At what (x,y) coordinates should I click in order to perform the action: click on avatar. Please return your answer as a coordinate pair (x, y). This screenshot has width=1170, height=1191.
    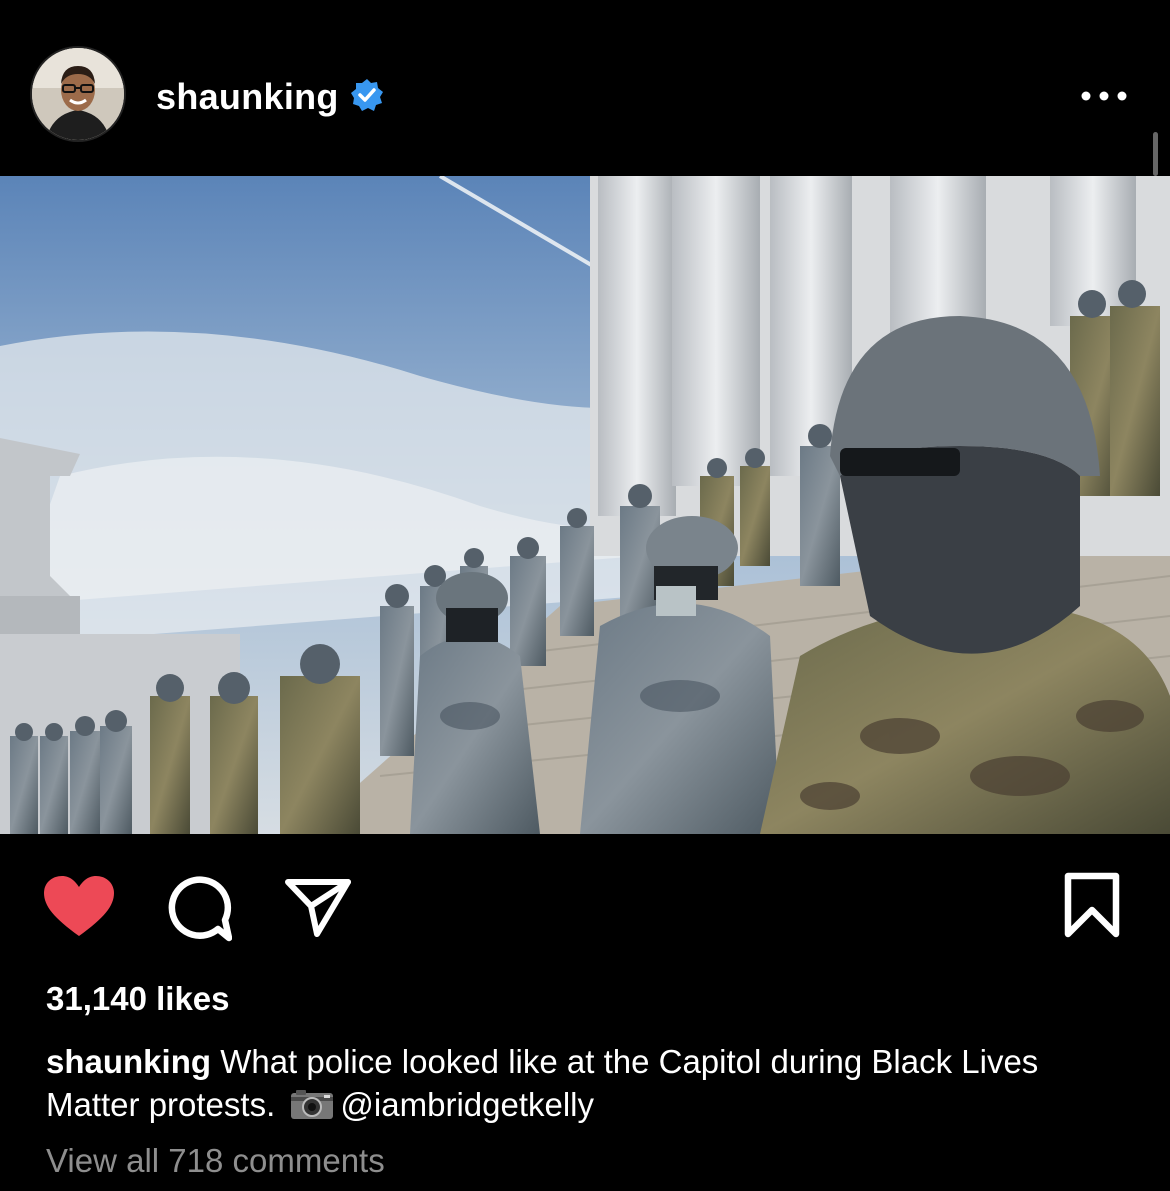
    Looking at the image, I should click on (78, 94).